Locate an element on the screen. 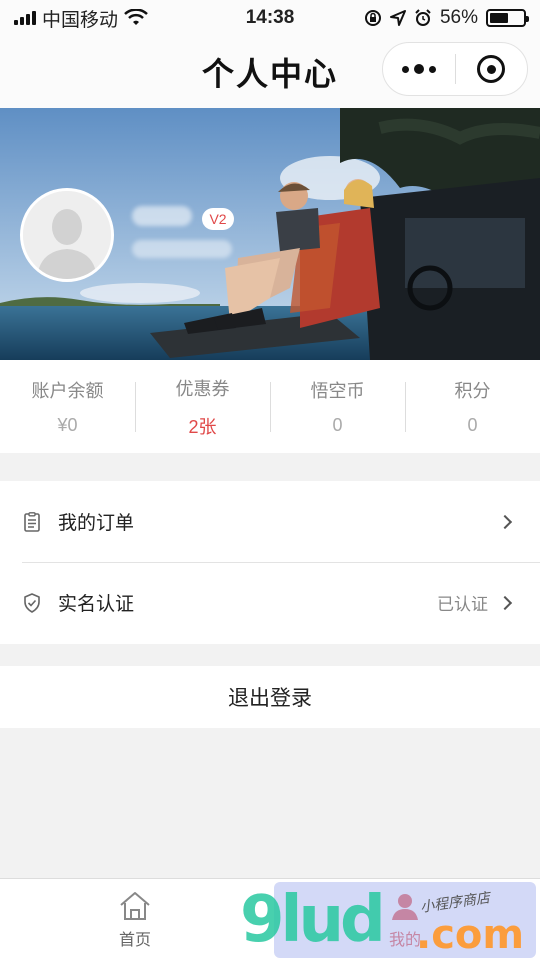 The width and height of the screenshot is (540, 960). signal-icon is located at coordinates (25, 18).